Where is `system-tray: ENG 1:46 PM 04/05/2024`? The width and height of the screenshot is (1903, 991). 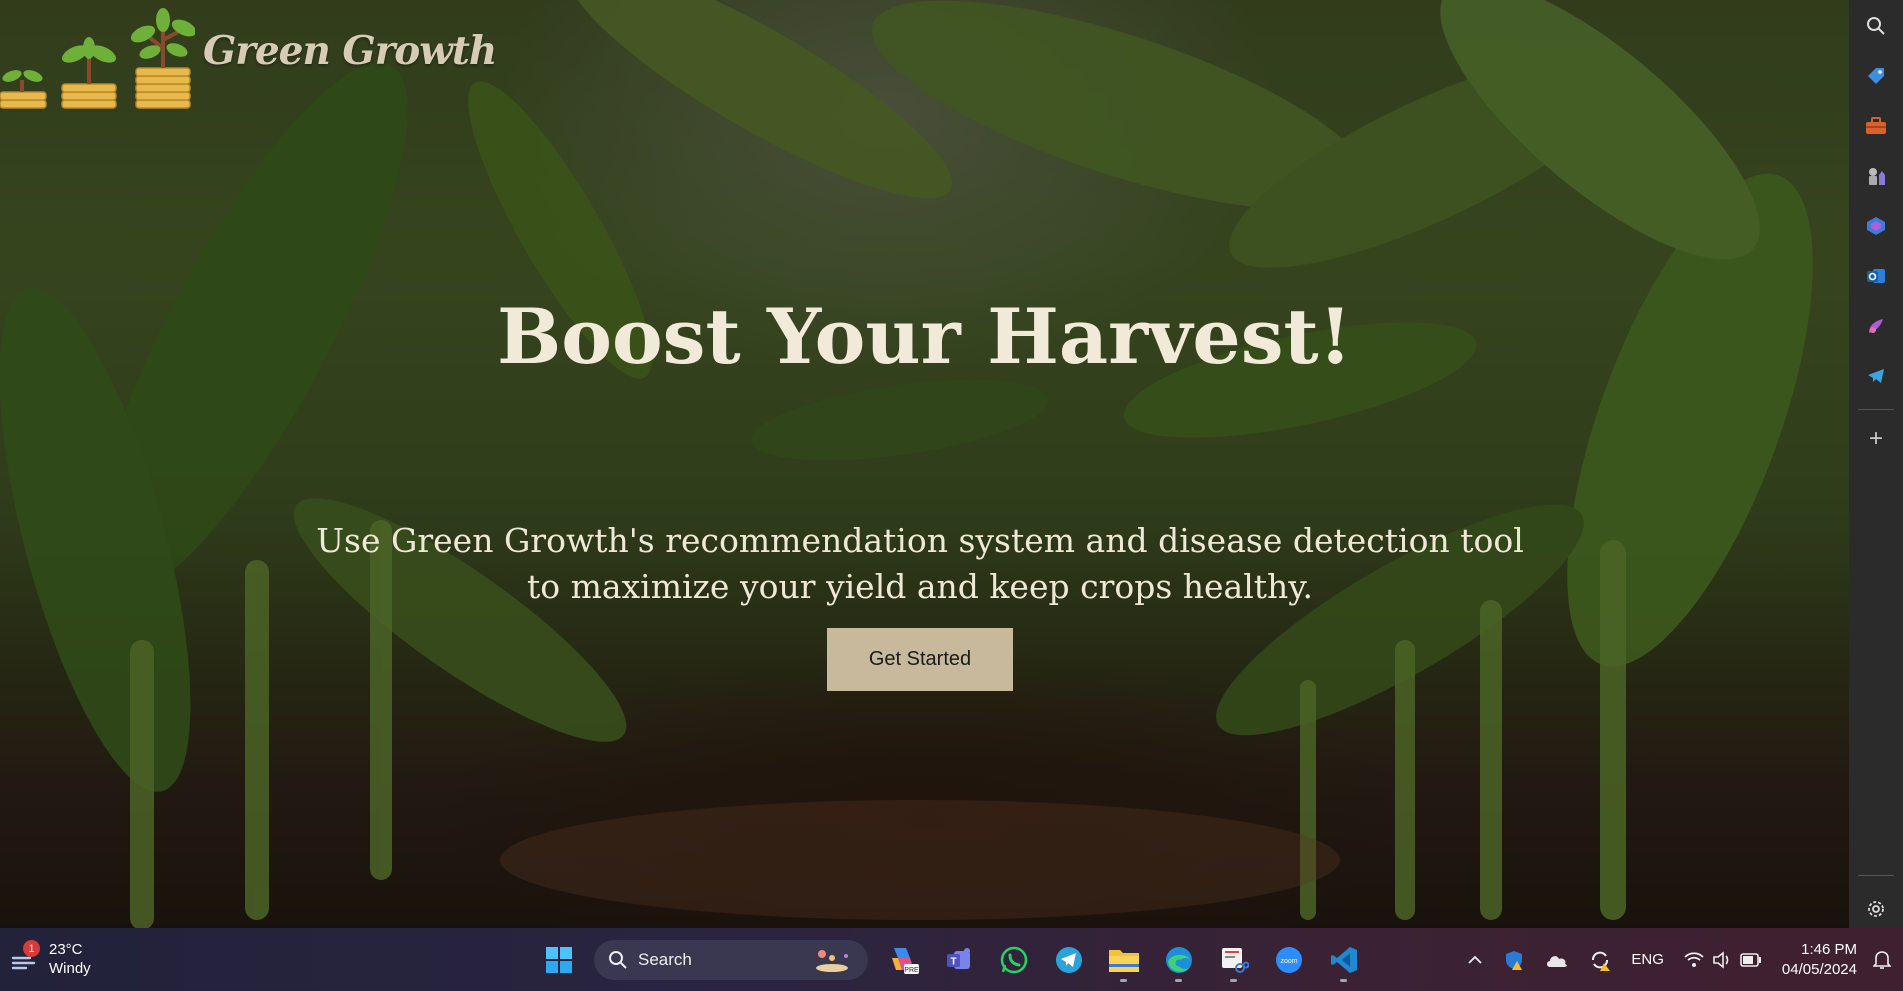
system-tray: ENG 1:46 PM 04/05/2024 is located at coordinates (1685, 959).